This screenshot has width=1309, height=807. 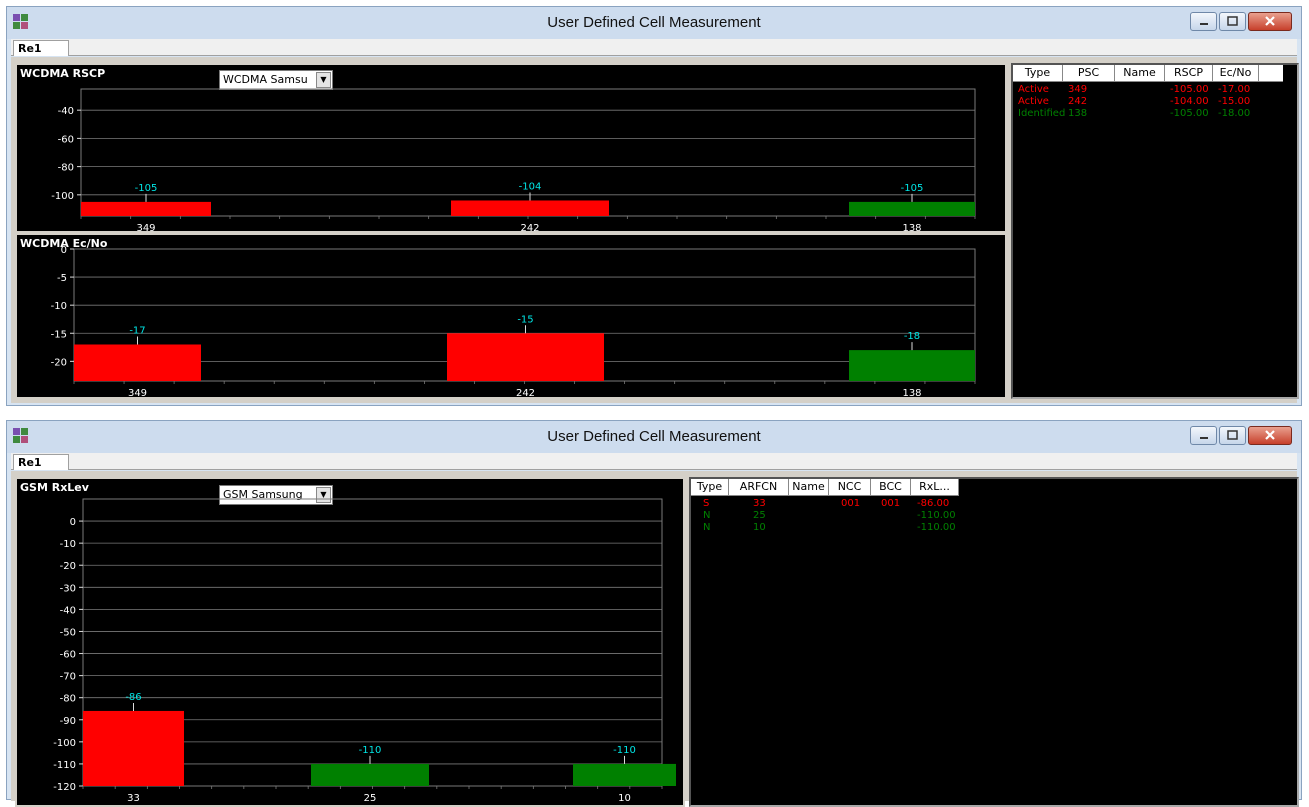 What do you see at coordinates (68, 632) in the screenshot?
I see `y-tick-label: -50` at bounding box center [68, 632].